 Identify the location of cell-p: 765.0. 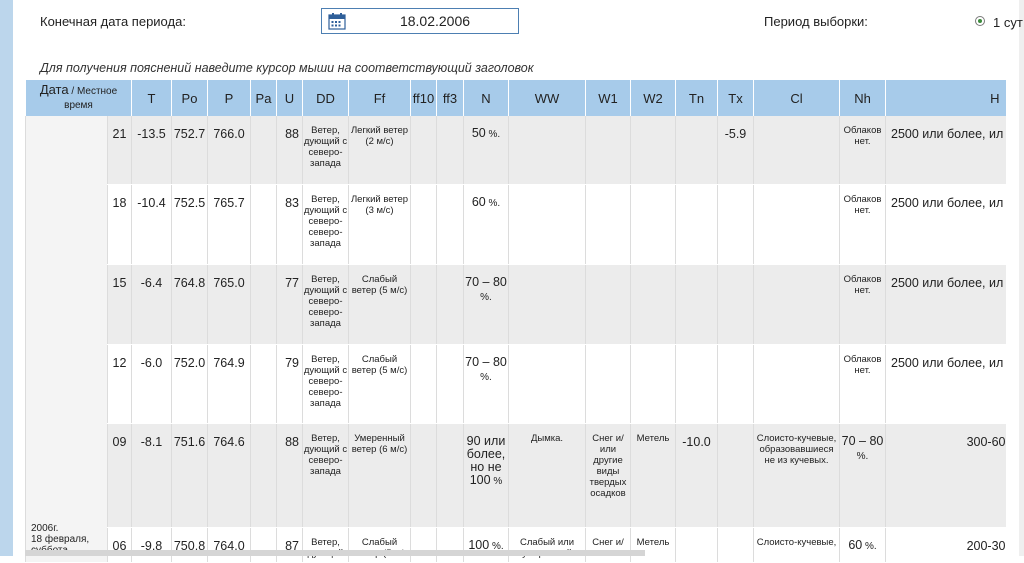
(229, 304).